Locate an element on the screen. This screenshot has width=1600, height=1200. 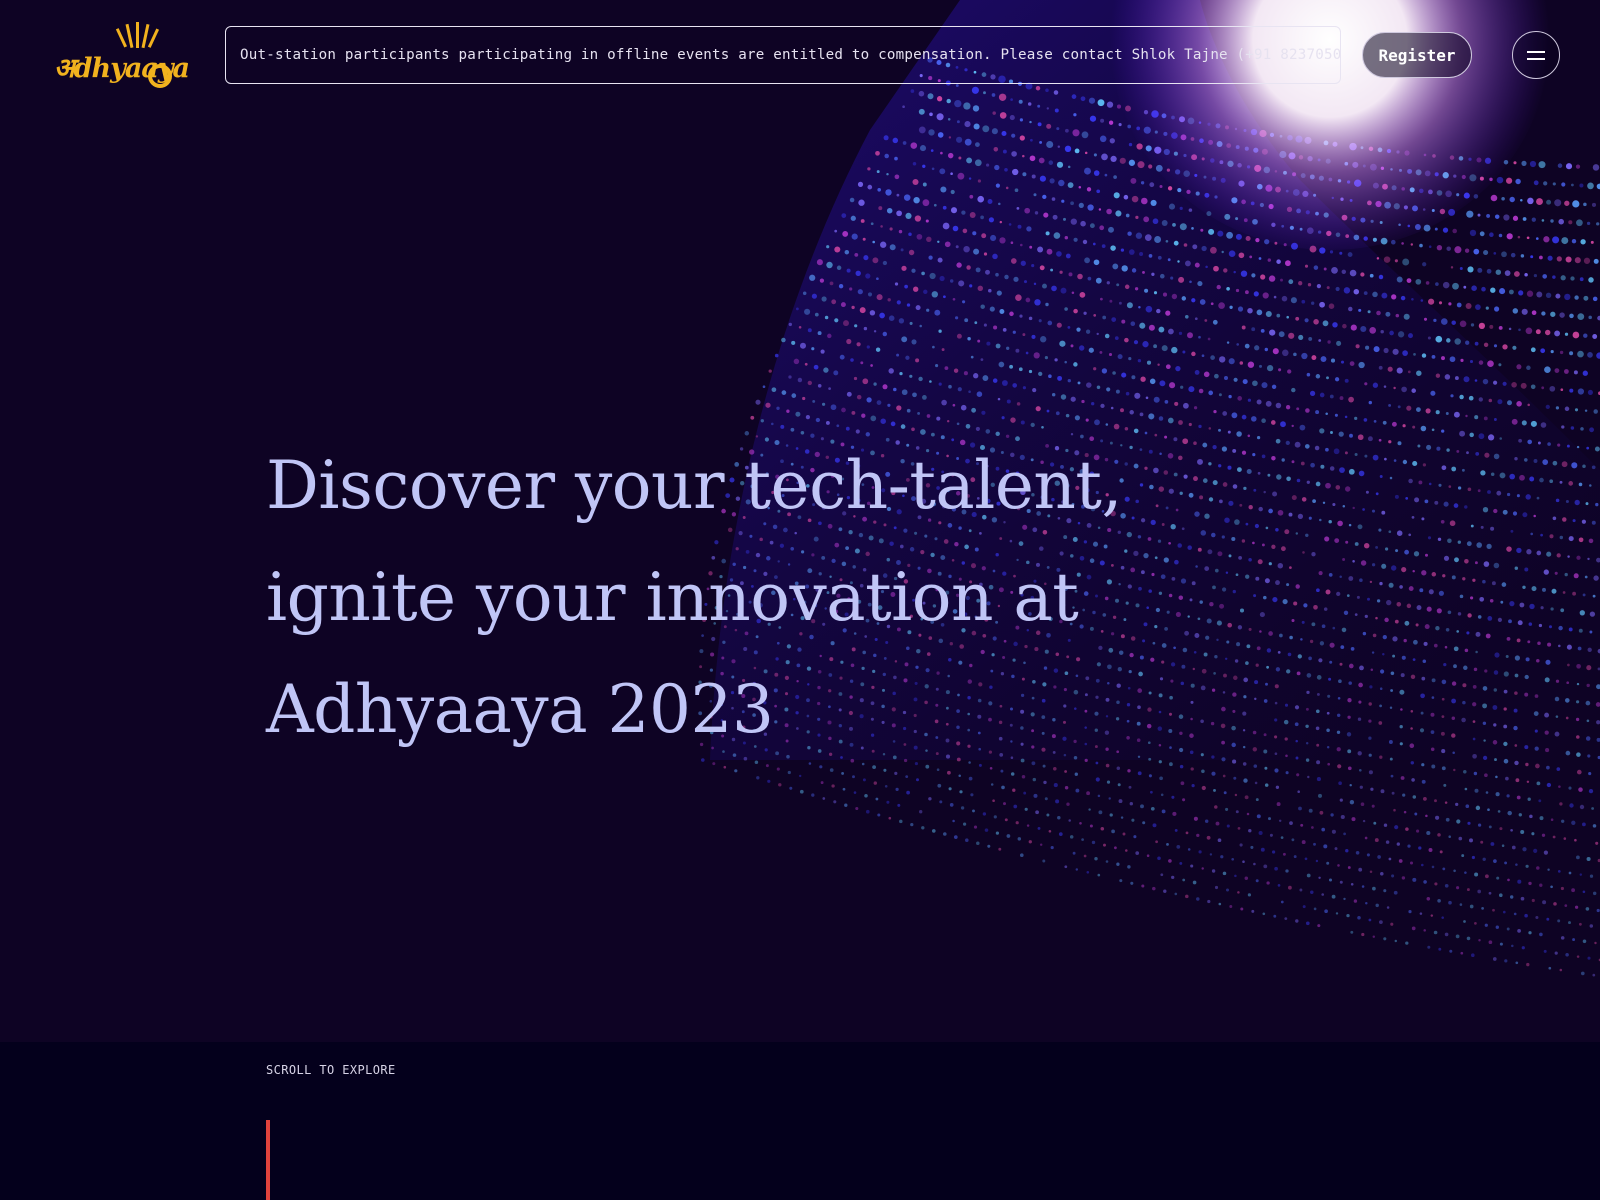
adhyaaya-logo: अdhyaaya is located at coordinates (120, 56).